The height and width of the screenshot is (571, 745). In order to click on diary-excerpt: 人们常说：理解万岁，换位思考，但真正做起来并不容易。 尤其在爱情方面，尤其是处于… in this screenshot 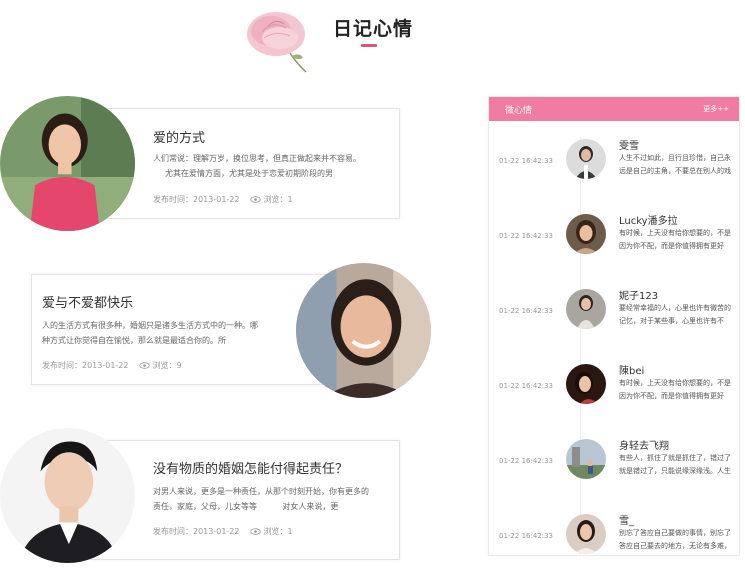, I will do `click(257, 166)`.